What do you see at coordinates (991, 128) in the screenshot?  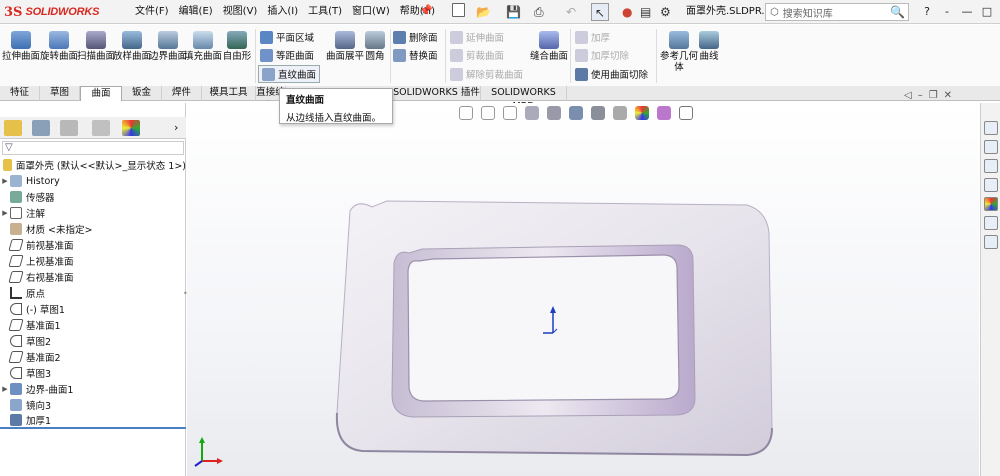 I see `home-icon` at bounding box center [991, 128].